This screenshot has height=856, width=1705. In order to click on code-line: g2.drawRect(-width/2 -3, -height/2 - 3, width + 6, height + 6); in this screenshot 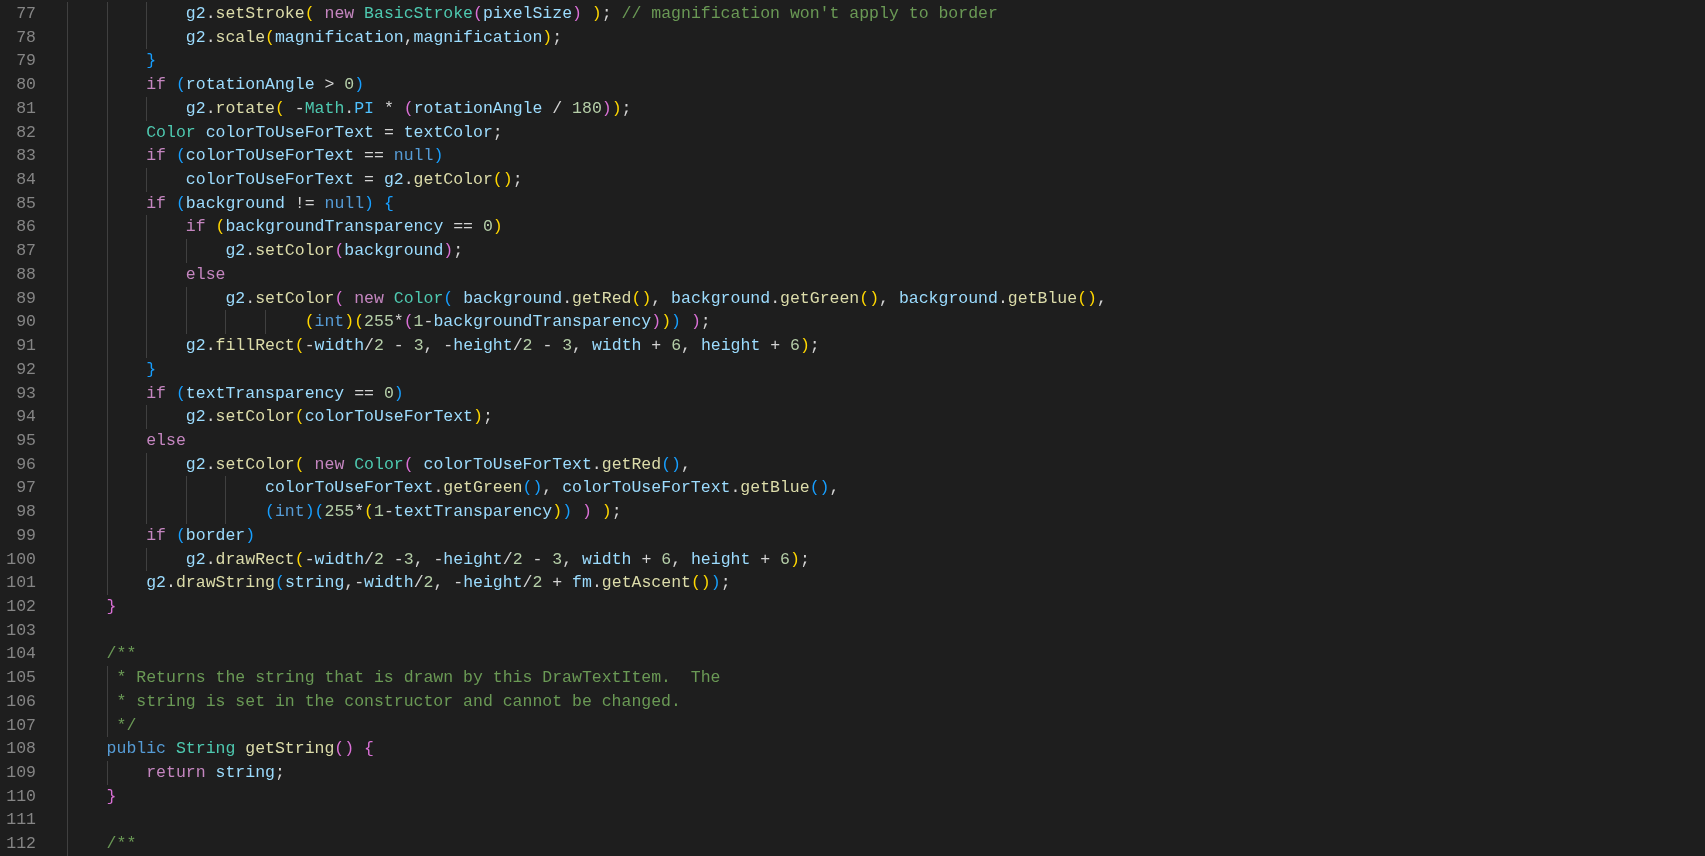, I will do `click(497, 559)`.